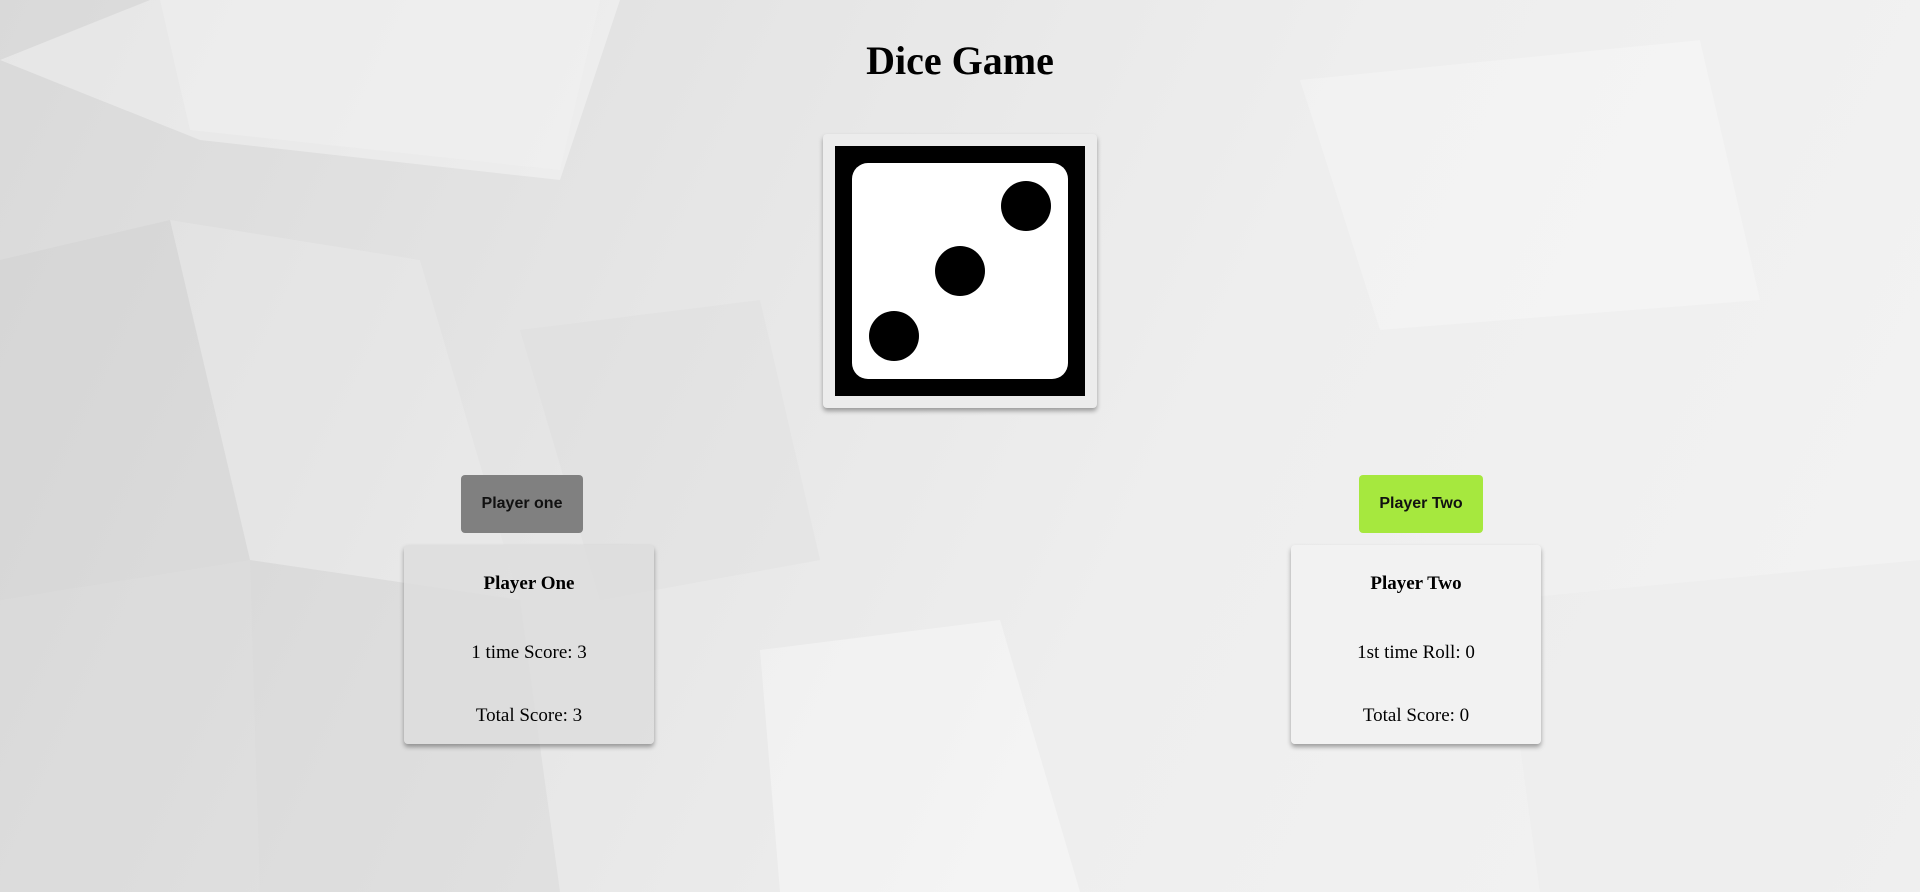 This screenshot has height=892, width=1920. I want to click on player-one-total-score: Total Score: 3, so click(529, 715).